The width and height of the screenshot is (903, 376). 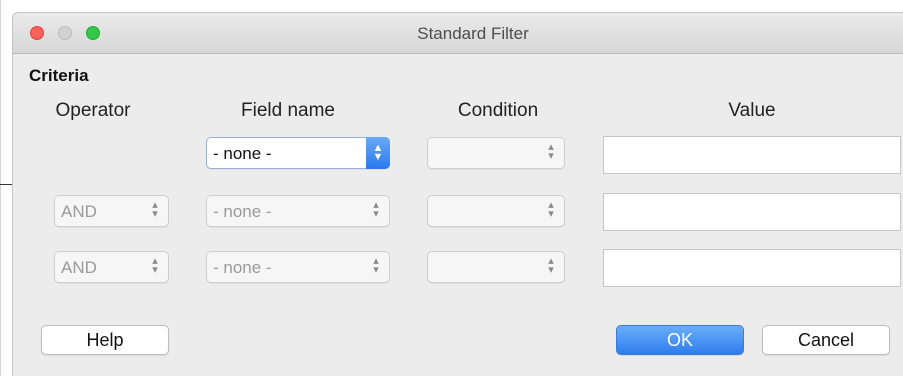 I want to click on window-title: Standard Filter, so click(x=473, y=33).